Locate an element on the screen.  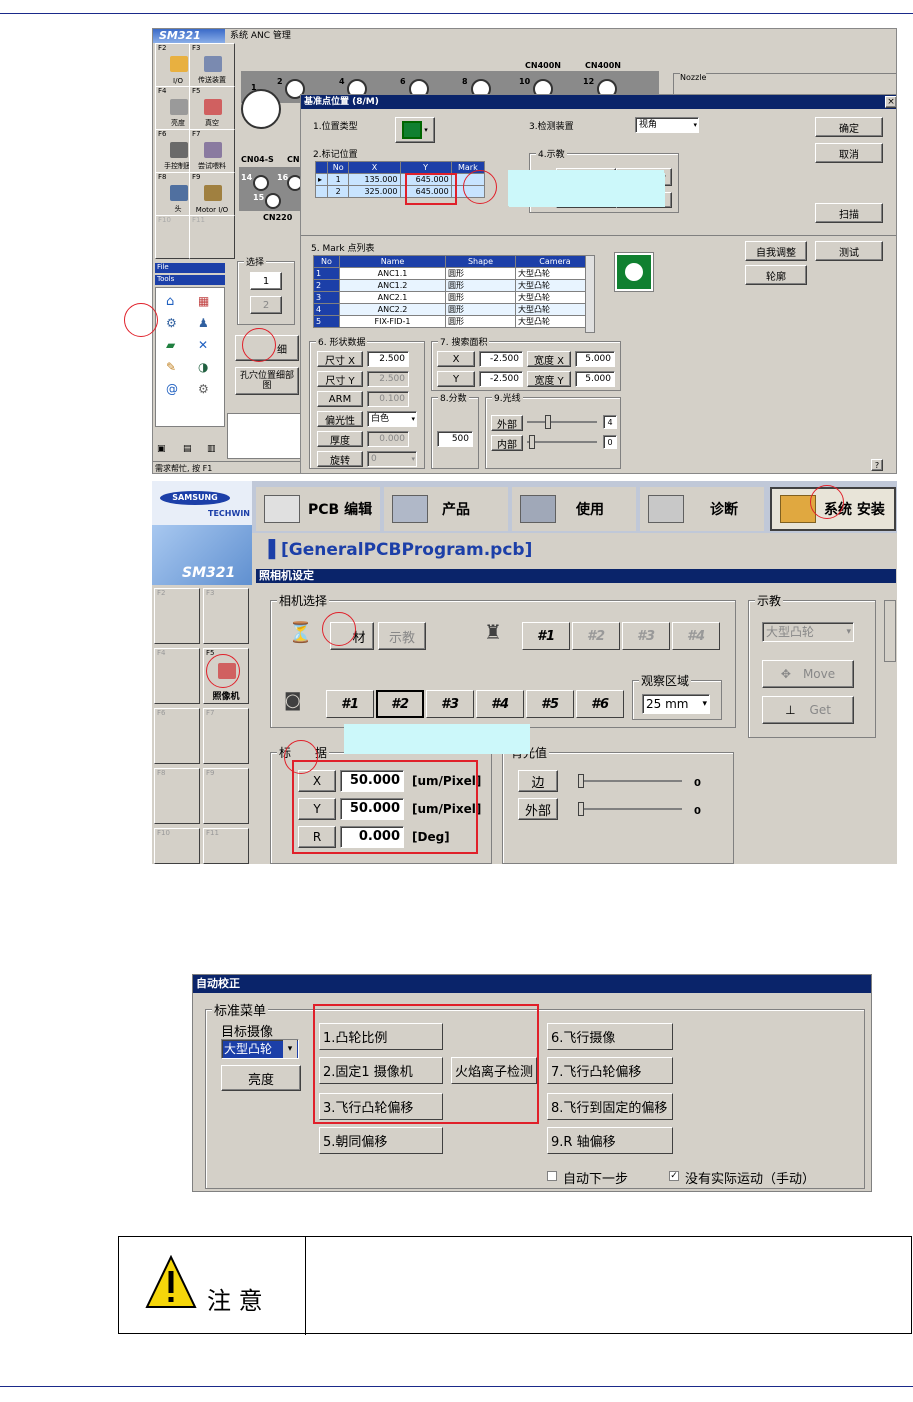
cam-fkey-f2: F2 is located at coordinates (177, 616).